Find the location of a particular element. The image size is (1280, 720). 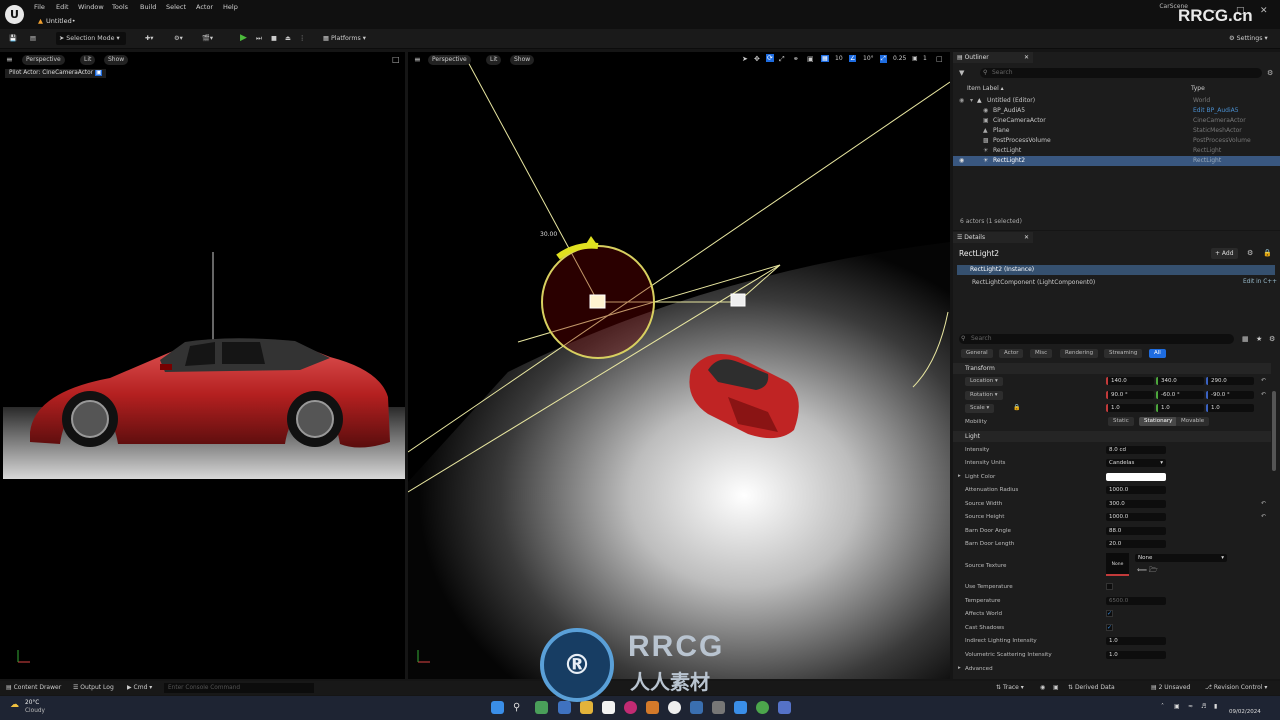

outliner-row-cinecamera: ▣ CineCameraActor CineCameraActor is located at coordinates (1116, 121).